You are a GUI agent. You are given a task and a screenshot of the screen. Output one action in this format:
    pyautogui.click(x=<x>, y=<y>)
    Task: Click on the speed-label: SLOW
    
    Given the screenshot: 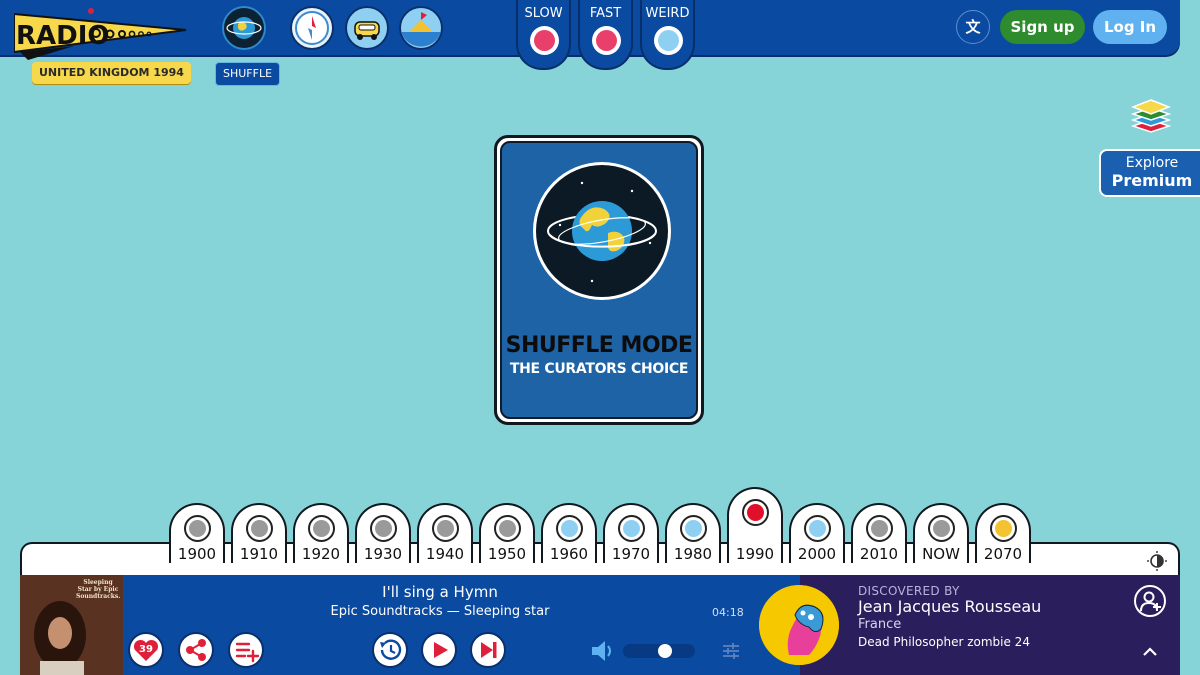 What is the action you would take?
    pyautogui.click(x=543, y=13)
    